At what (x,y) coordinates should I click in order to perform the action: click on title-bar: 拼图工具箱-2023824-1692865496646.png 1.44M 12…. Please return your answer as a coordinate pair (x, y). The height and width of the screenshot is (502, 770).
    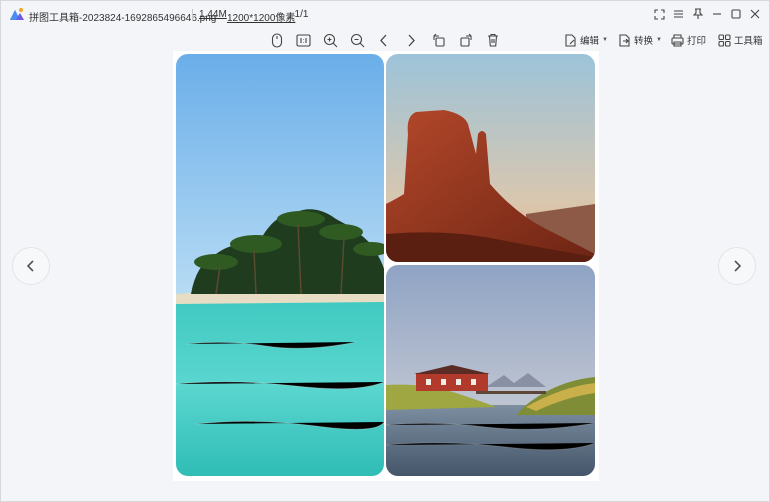
    Looking at the image, I should click on (385, 15).